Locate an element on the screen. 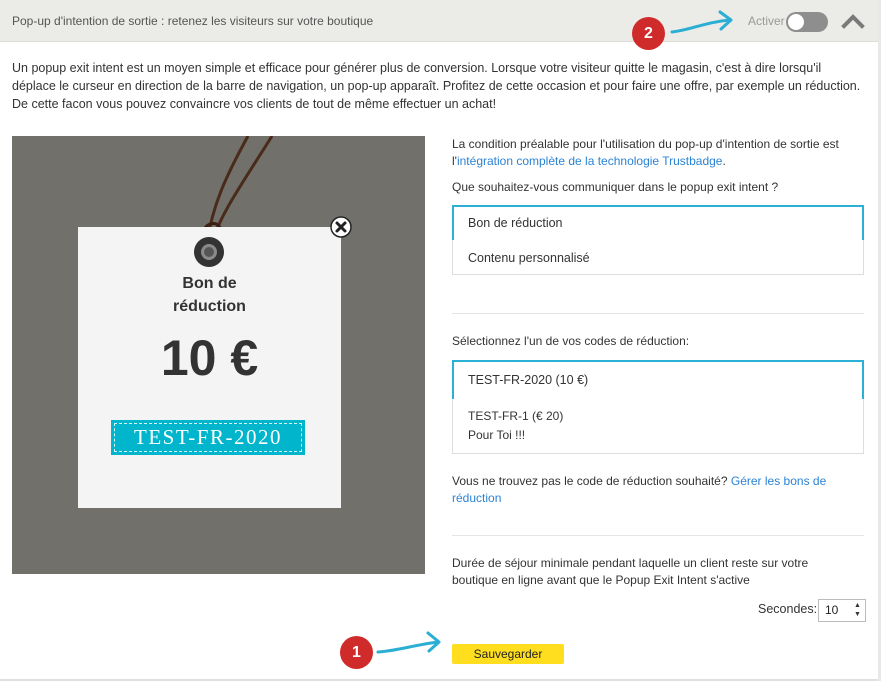  code-option-2-label: TEST-FR-1 (€ 20) is located at coordinates (516, 416).